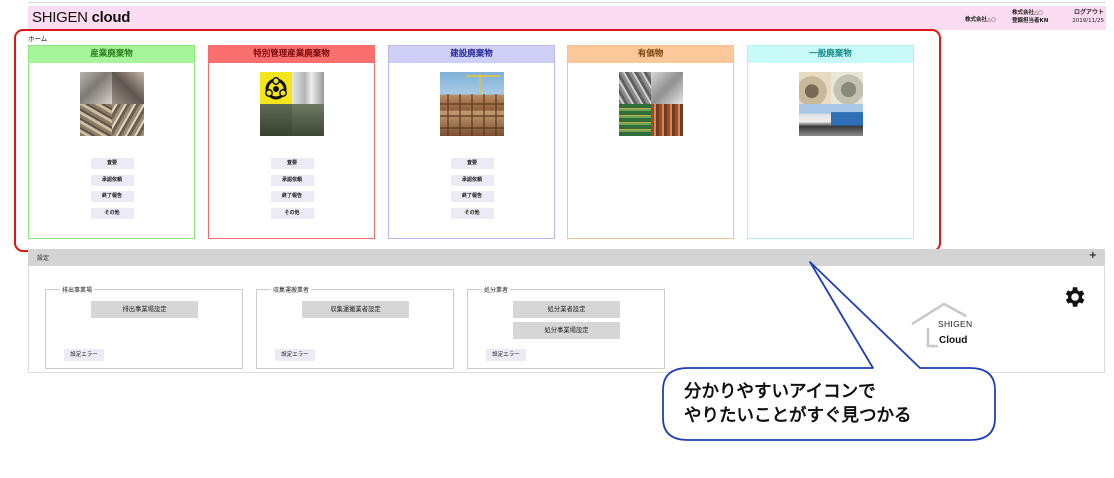 The width and height of the screenshot is (1114, 478). I want to click on settings-header: 設定 +, so click(566, 257).